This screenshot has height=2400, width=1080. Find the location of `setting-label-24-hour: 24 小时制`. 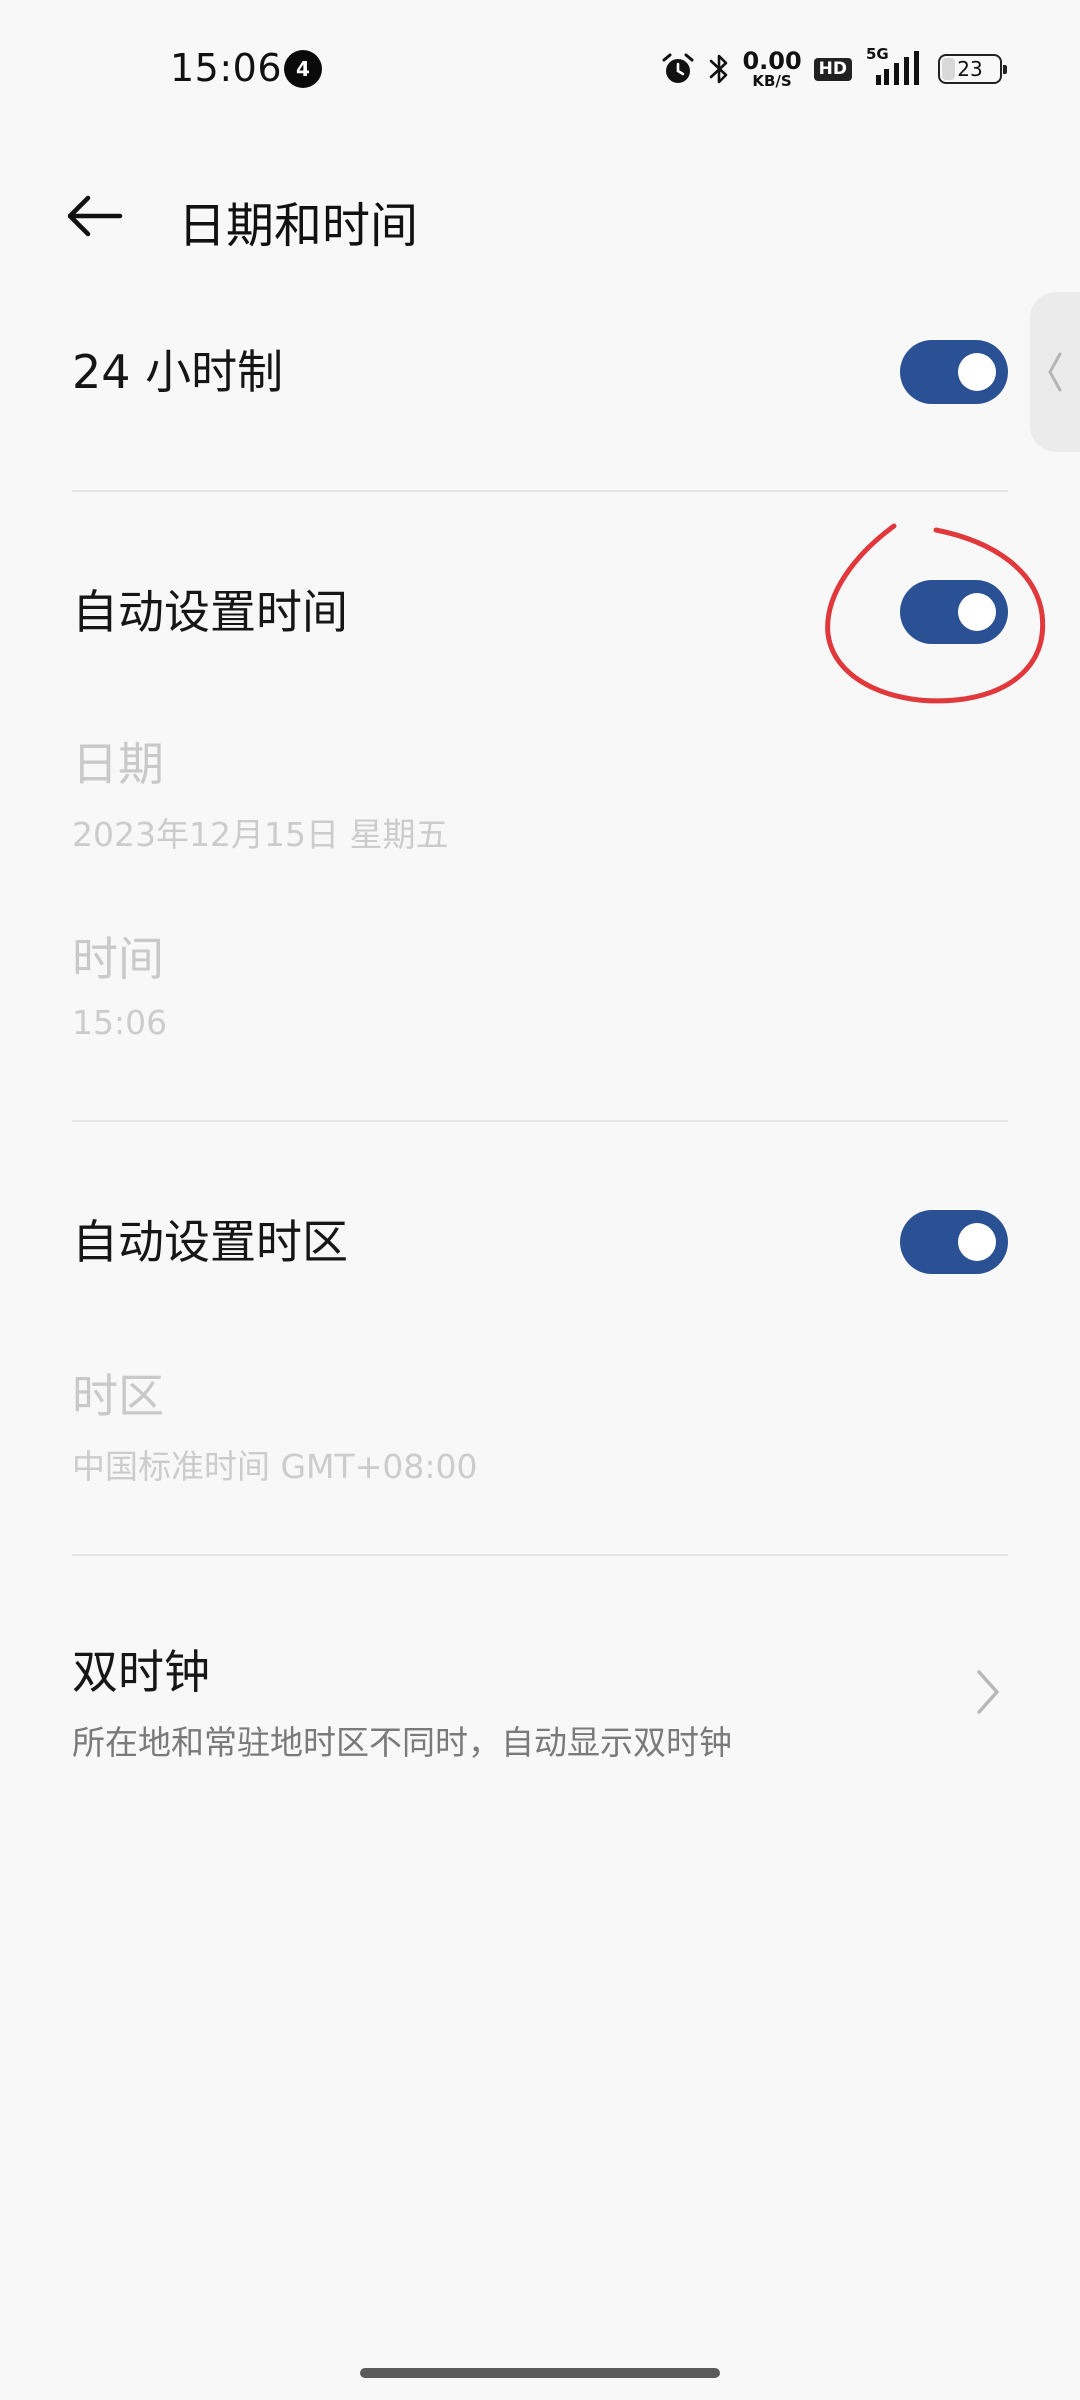

setting-label-24-hour: 24 小时制 is located at coordinates (178, 372).